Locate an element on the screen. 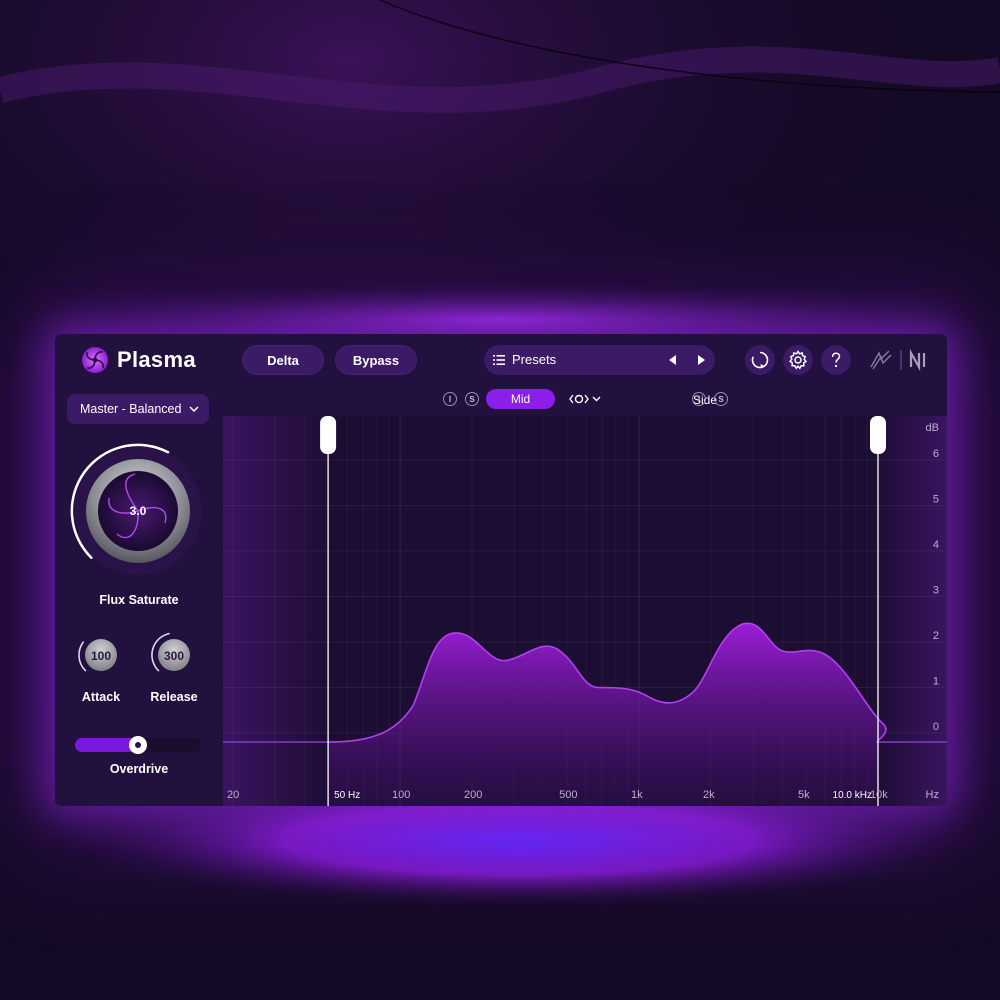  flux-saturate-value: 3.0 is located at coordinates (138, 511).